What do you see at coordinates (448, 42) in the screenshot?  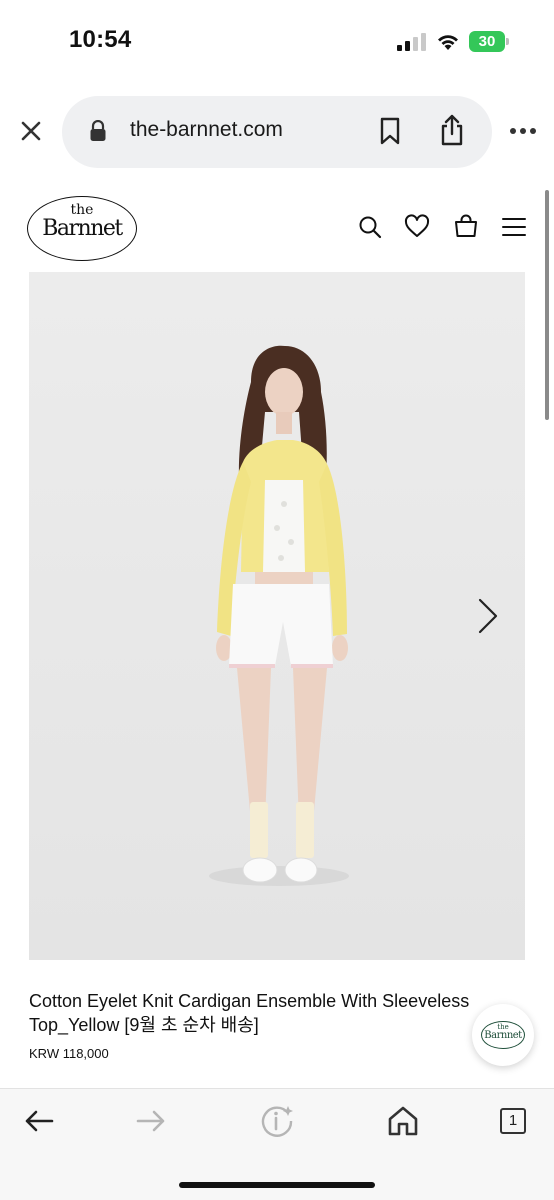 I see `wifi-icon` at bounding box center [448, 42].